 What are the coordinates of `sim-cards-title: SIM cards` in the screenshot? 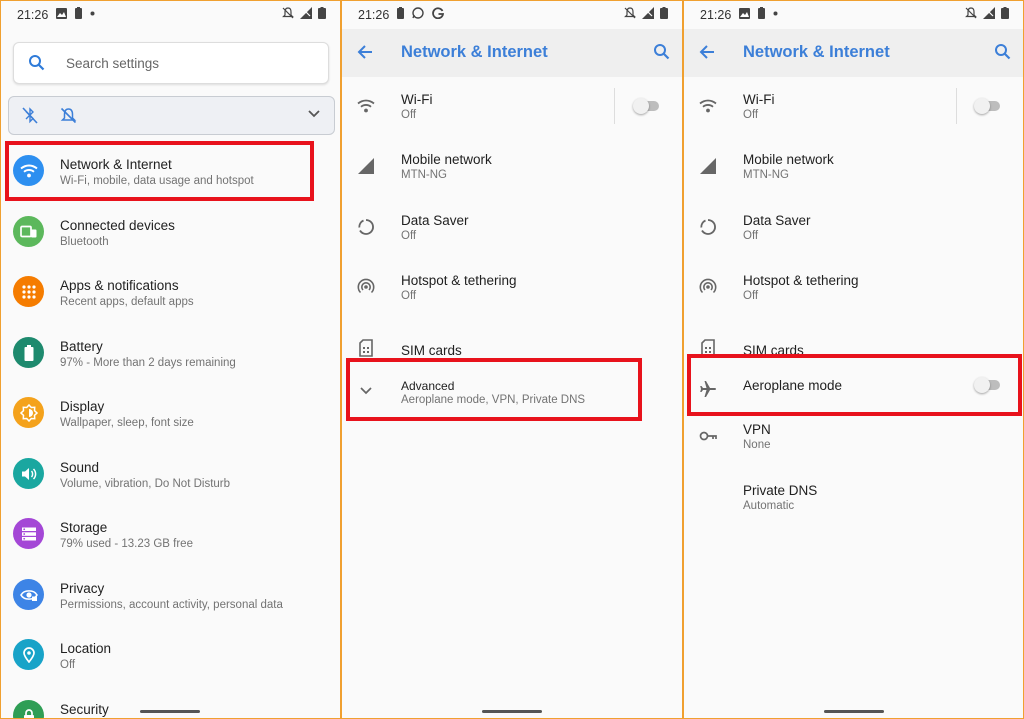 It's located at (431, 350).